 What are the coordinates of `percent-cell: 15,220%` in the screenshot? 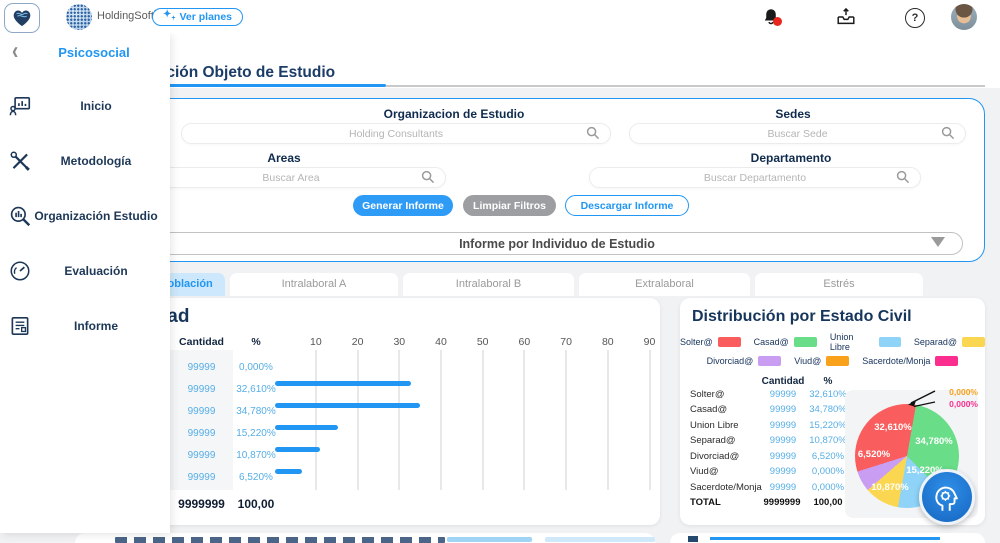 It's located at (256, 433).